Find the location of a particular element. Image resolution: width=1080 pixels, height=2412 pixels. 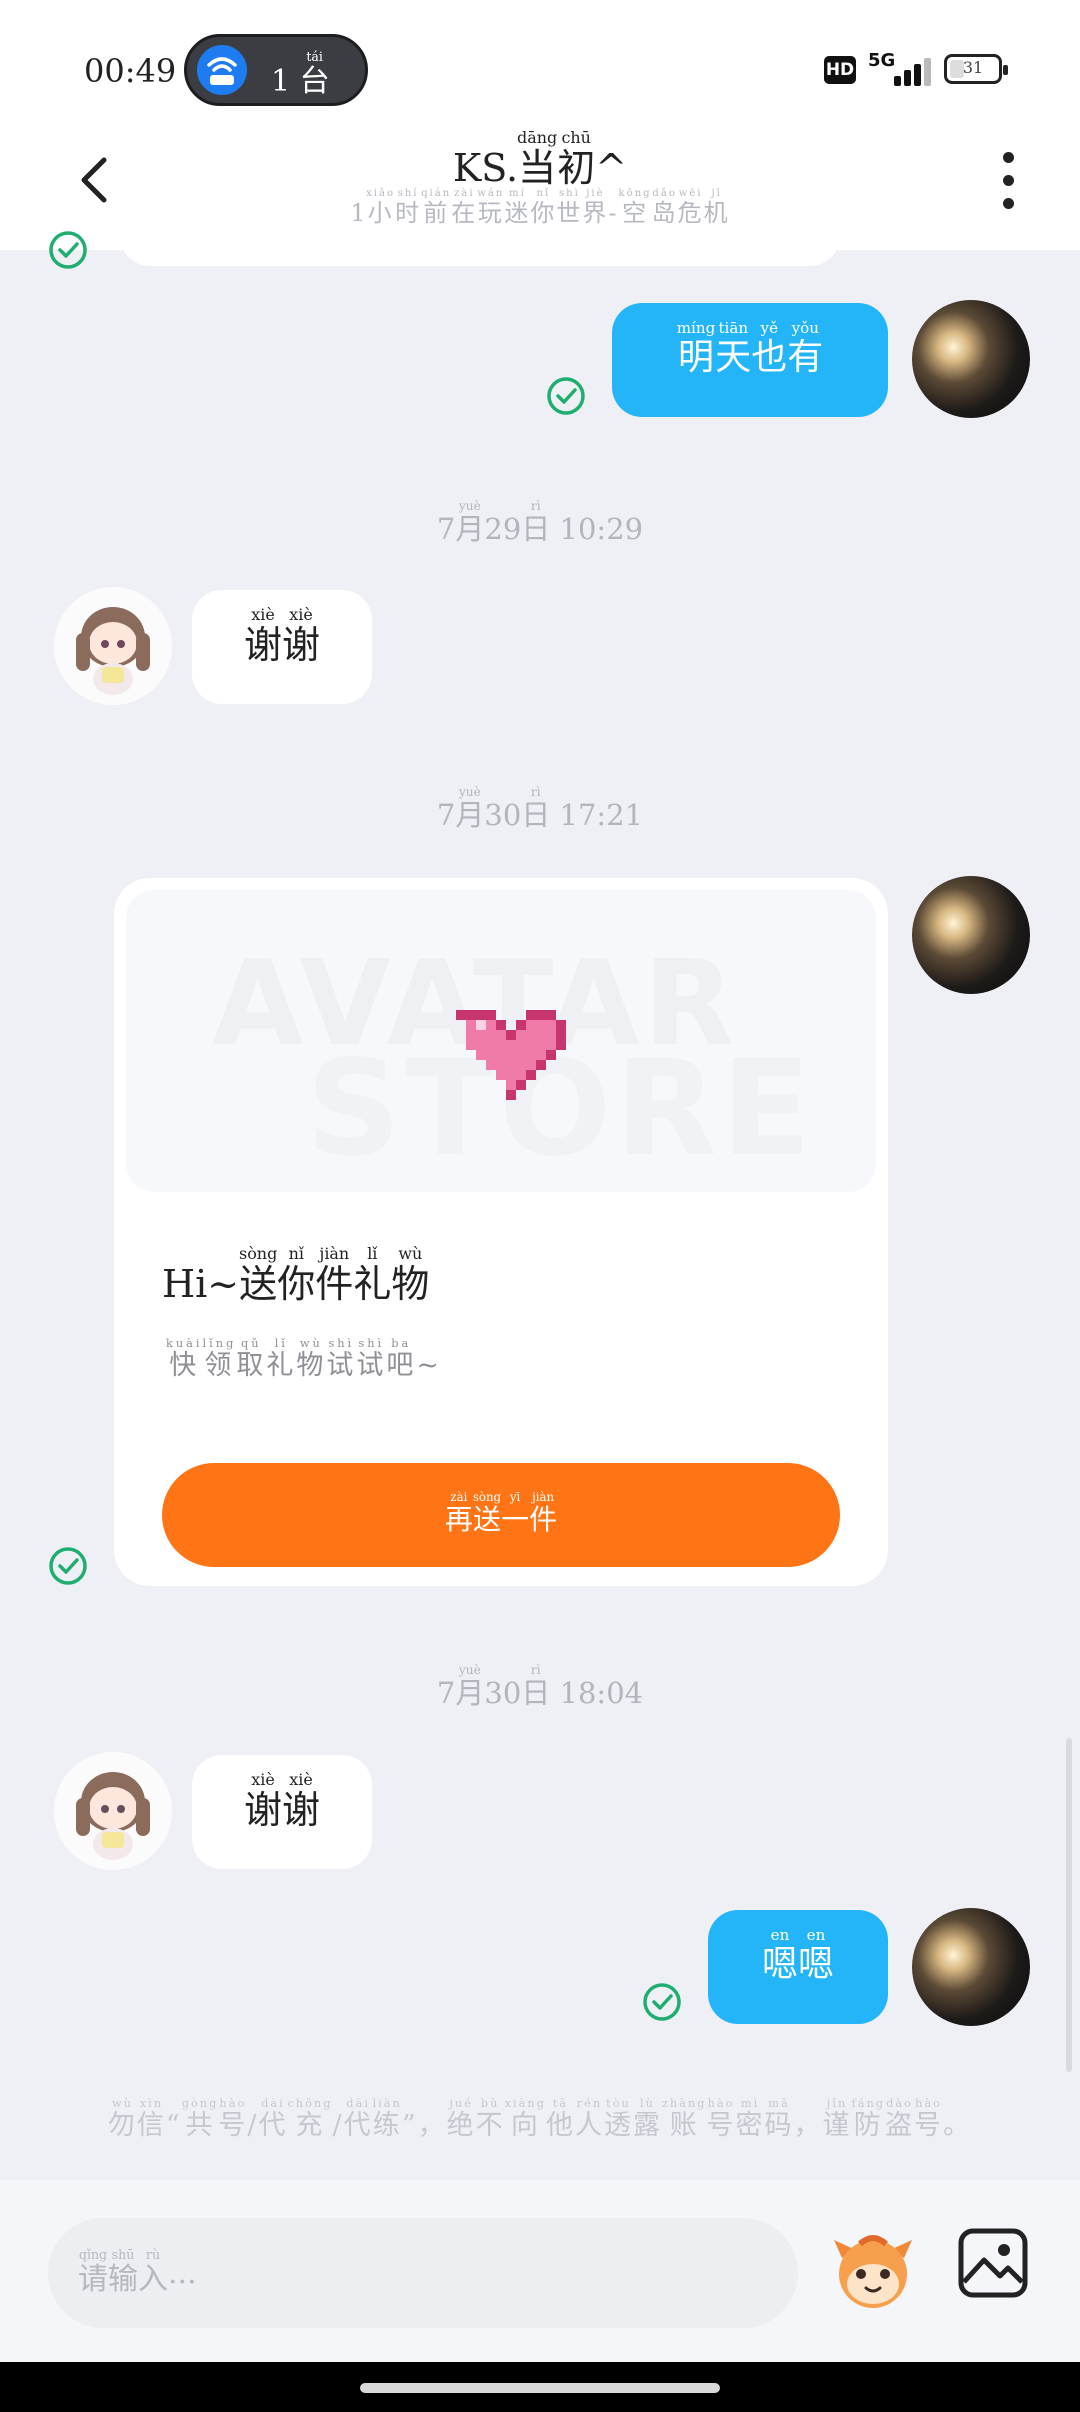

gift-title: Hi~送sòng你nǐ件jiàn礼lǐ物wù is located at coordinates (296, 1275).